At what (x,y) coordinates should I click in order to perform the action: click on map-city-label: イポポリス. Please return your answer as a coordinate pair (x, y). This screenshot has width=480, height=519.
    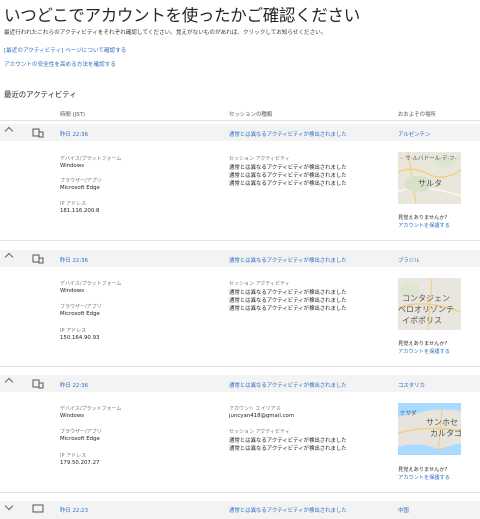
    Looking at the image, I should click on (422, 320).